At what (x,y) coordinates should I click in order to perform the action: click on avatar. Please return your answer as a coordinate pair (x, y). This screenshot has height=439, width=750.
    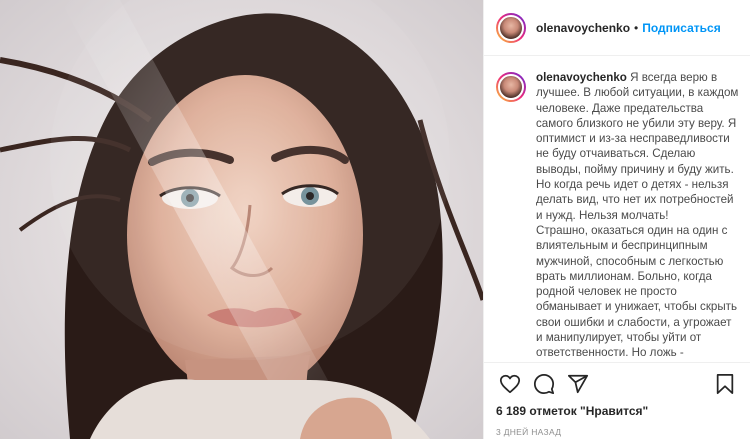
    Looking at the image, I should click on (511, 27).